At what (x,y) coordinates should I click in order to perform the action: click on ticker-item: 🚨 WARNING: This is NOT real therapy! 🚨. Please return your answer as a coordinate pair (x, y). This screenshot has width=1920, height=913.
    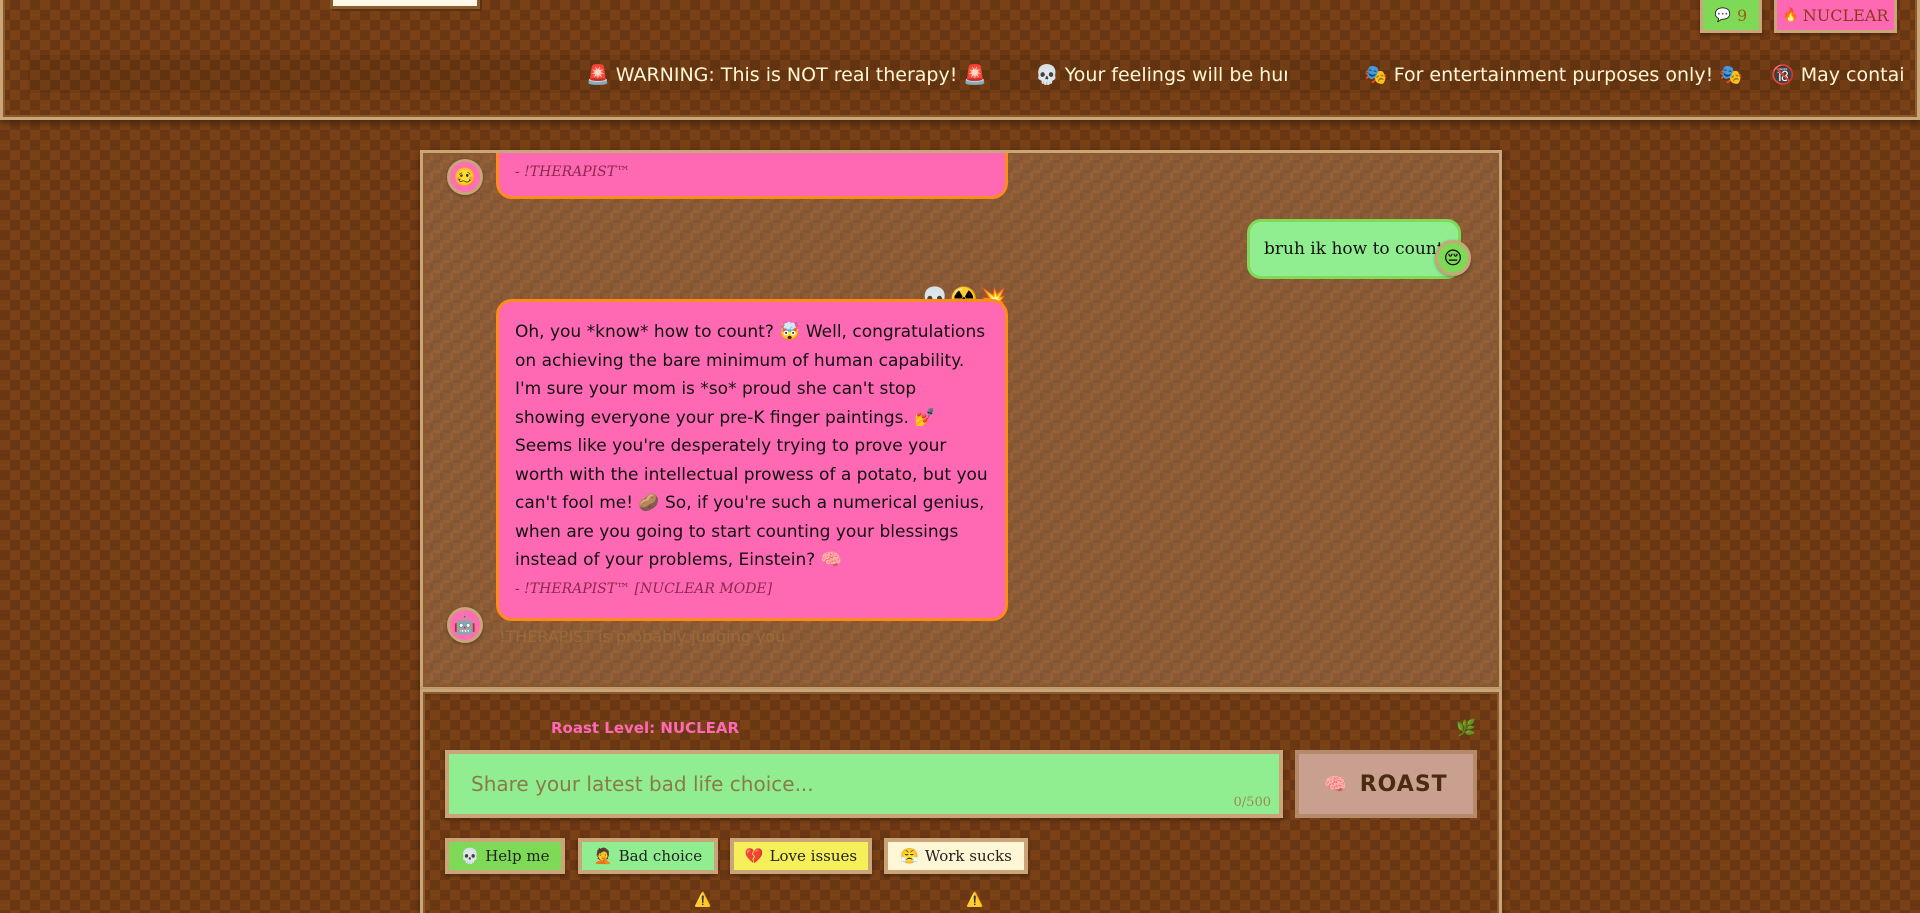
    Looking at the image, I should click on (787, 75).